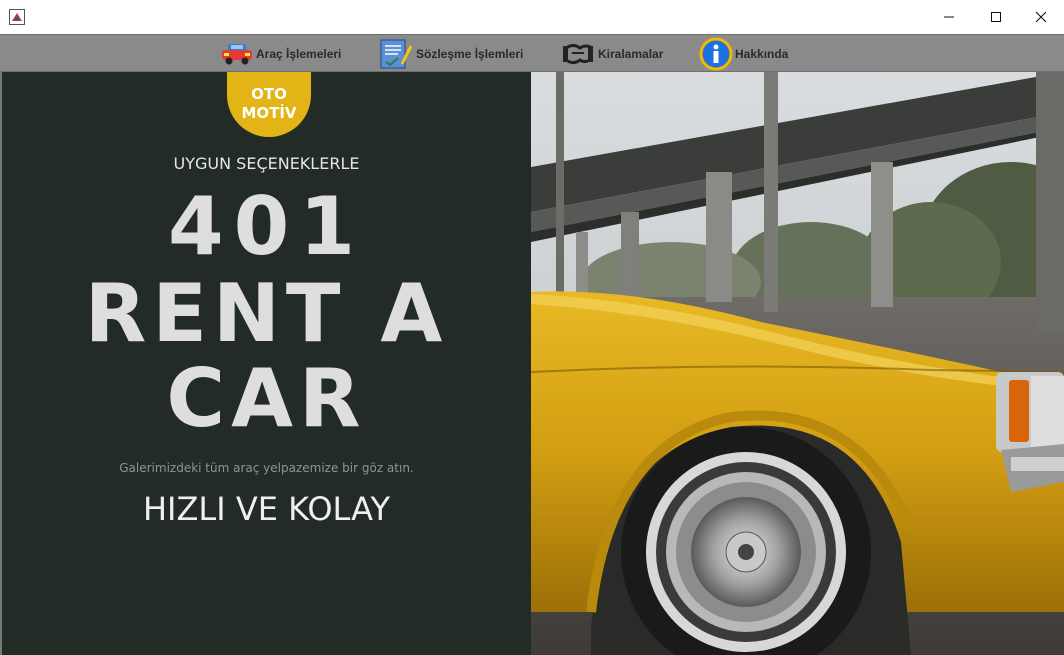 The height and width of the screenshot is (655, 1064). What do you see at coordinates (716, 53) in the screenshot?
I see `info-icon` at bounding box center [716, 53].